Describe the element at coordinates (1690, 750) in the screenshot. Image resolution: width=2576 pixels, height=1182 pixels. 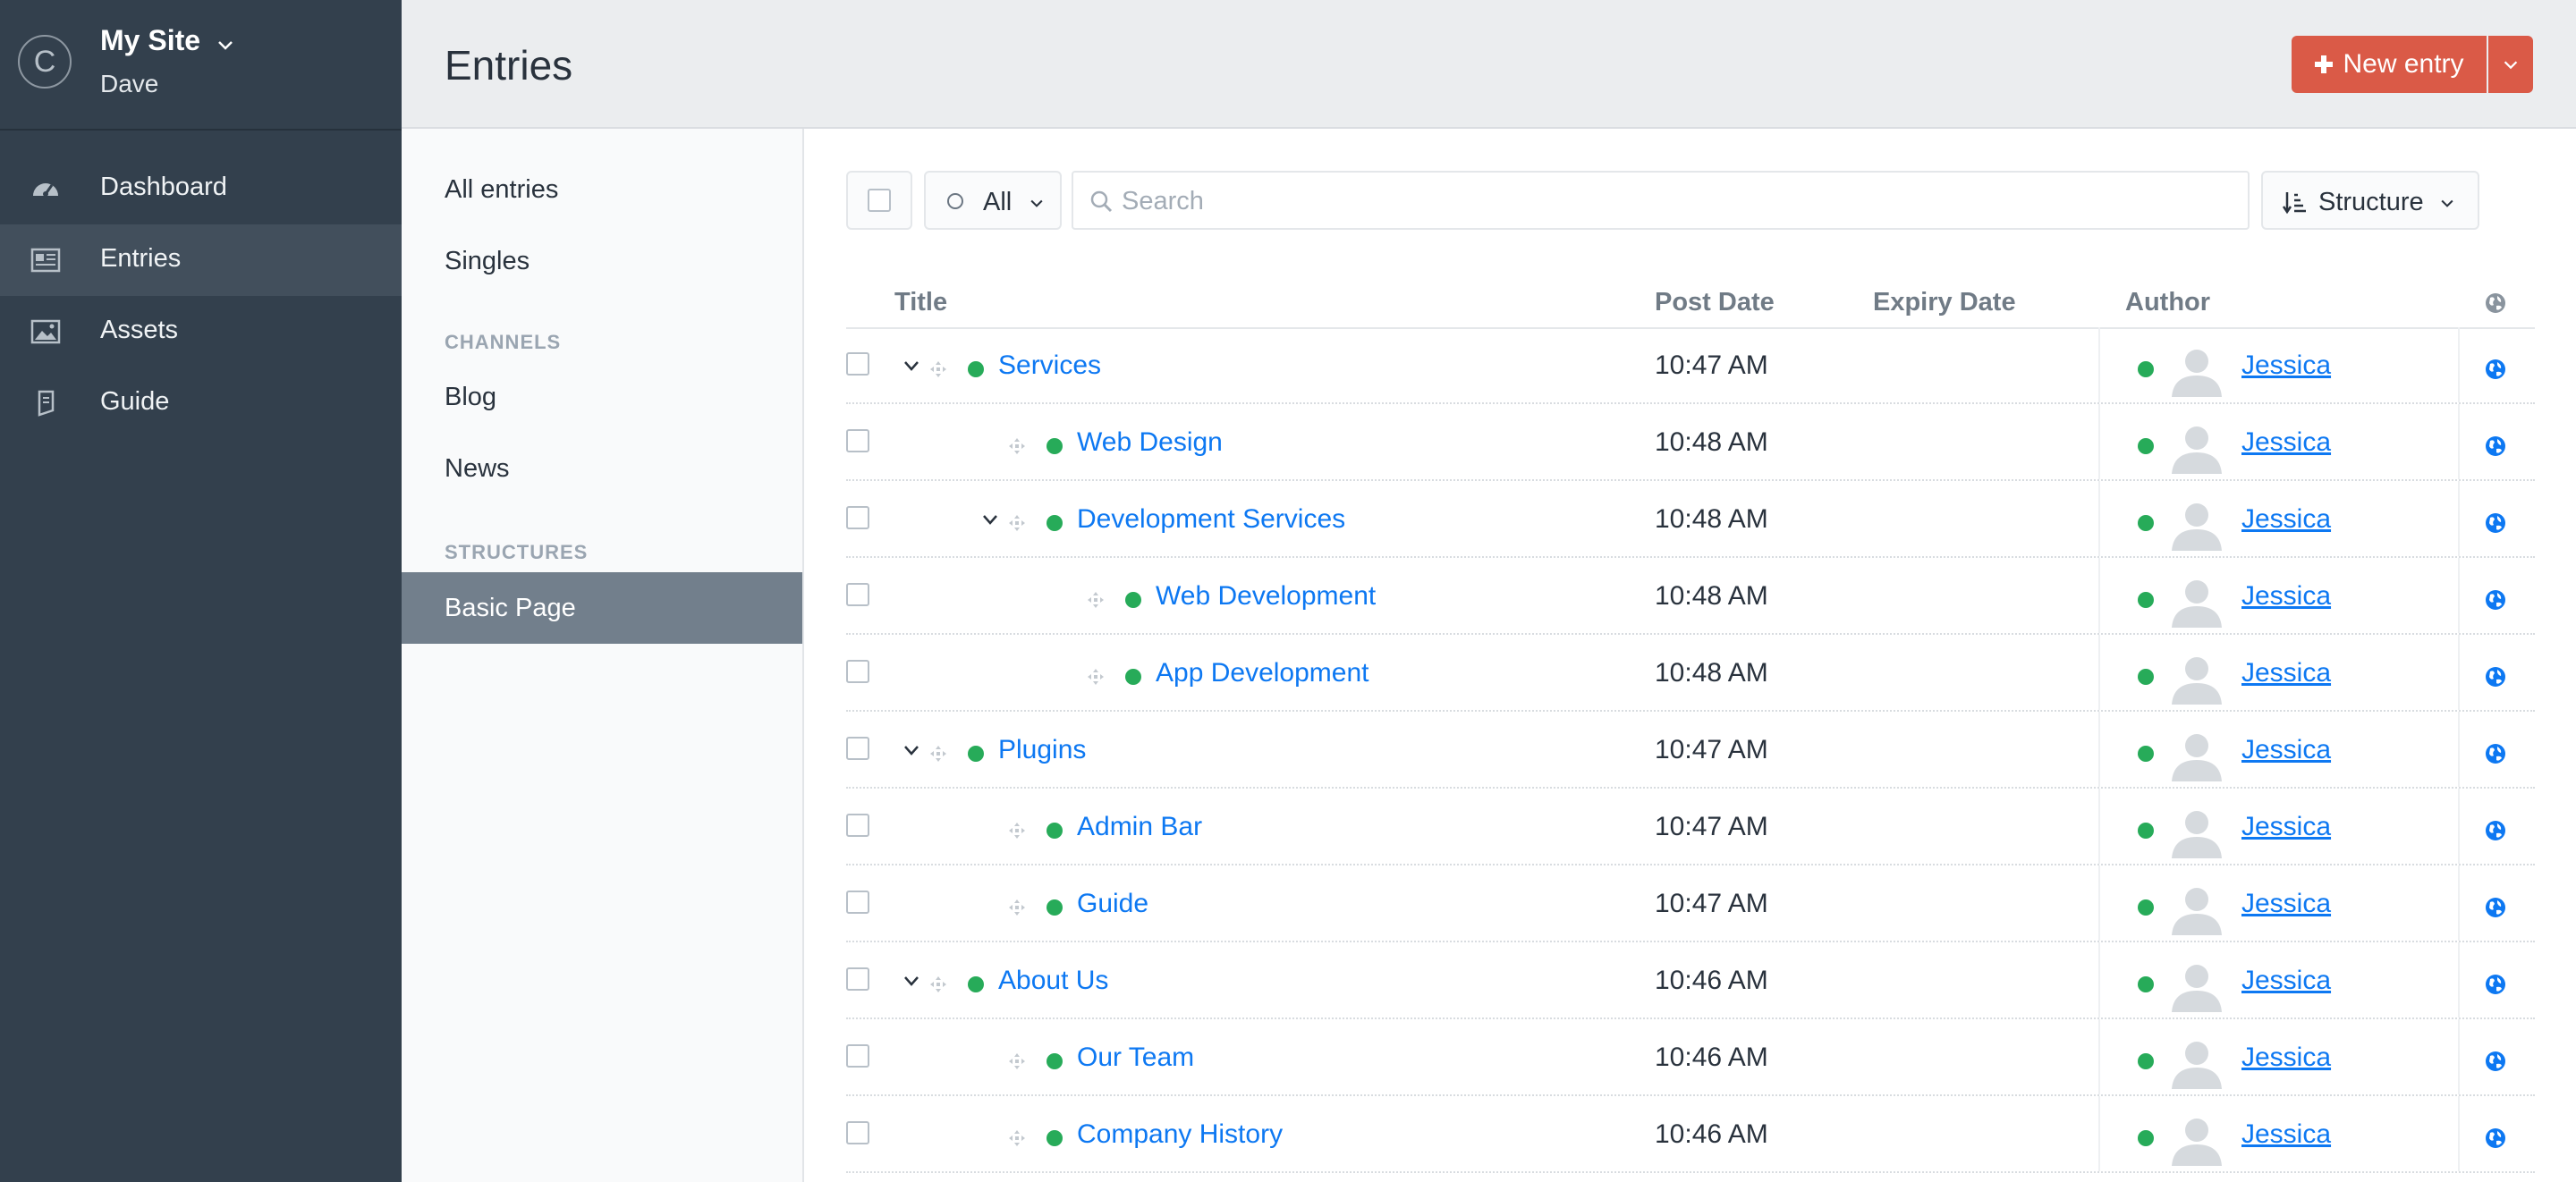
I see `table-row: Plugins 10:47 AM Jessica` at that location.